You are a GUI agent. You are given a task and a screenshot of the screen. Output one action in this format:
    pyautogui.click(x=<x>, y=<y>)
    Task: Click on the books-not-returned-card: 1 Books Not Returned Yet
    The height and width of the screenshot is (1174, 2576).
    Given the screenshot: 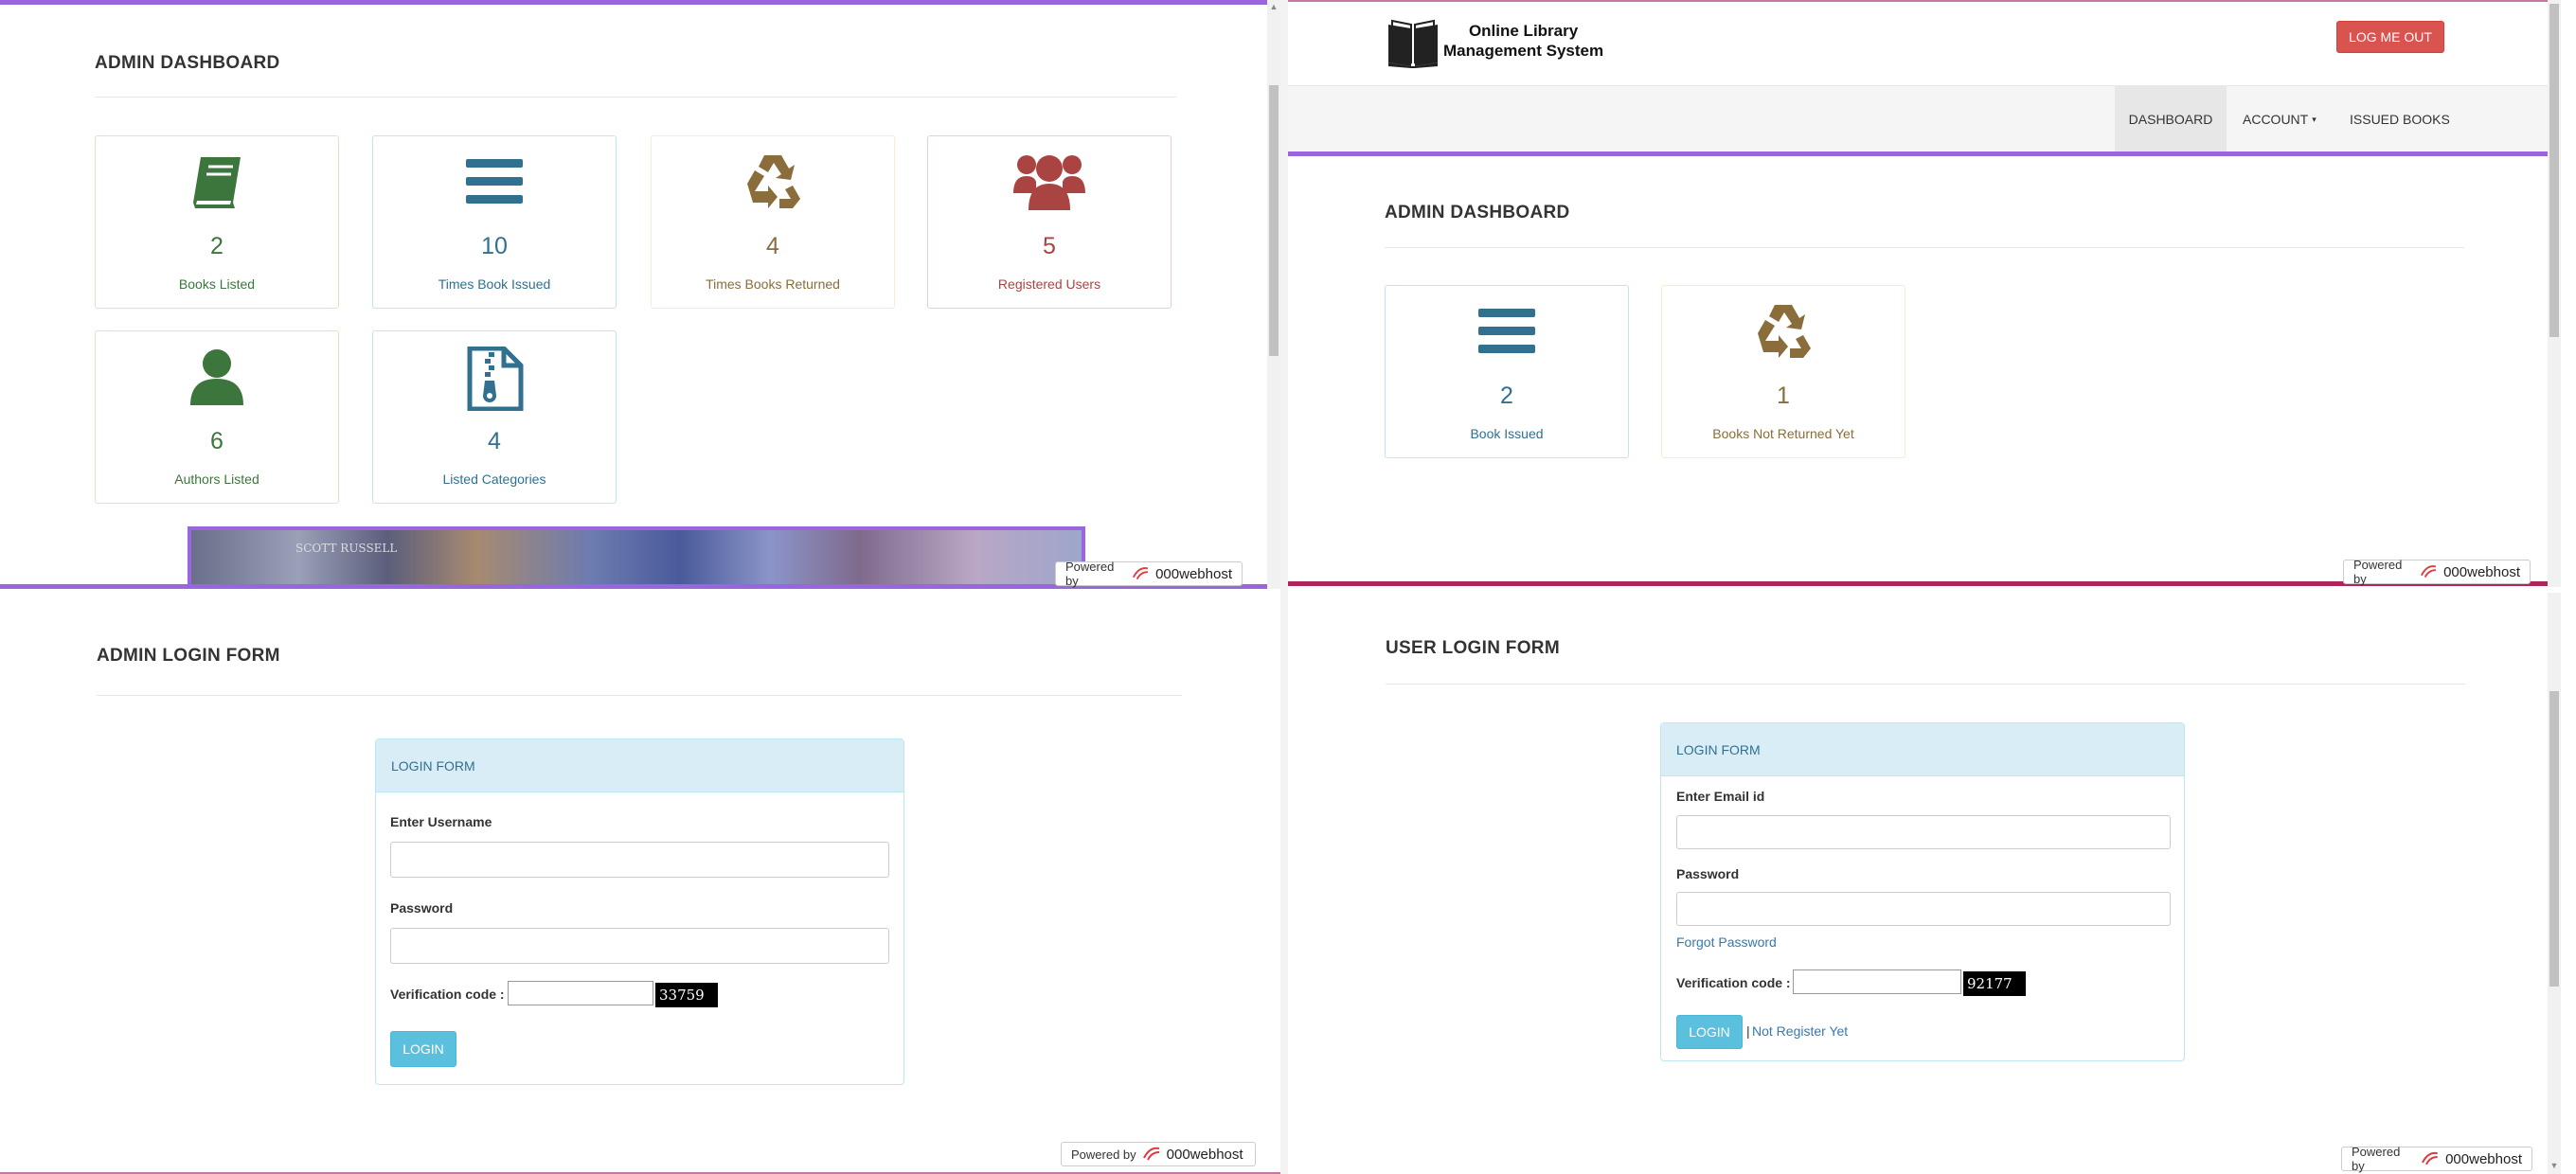 What is the action you would take?
    pyautogui.click(x=1783, y=371)
    